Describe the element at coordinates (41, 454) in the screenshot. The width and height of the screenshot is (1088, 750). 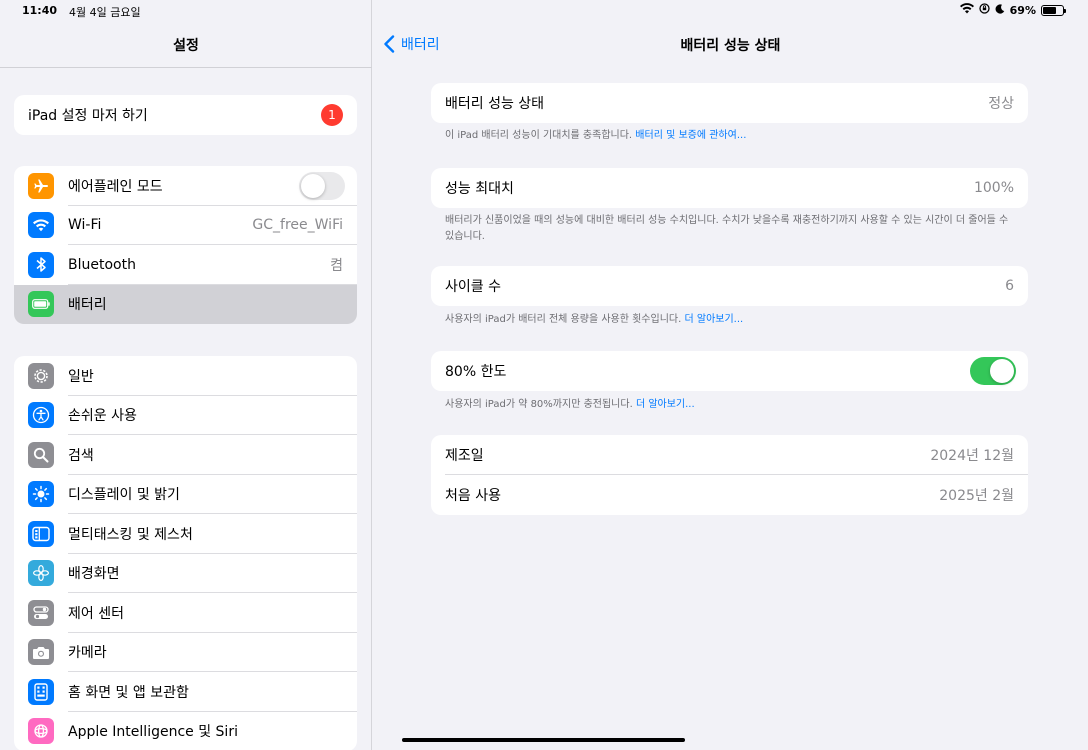
I see `search-icon` at that location.